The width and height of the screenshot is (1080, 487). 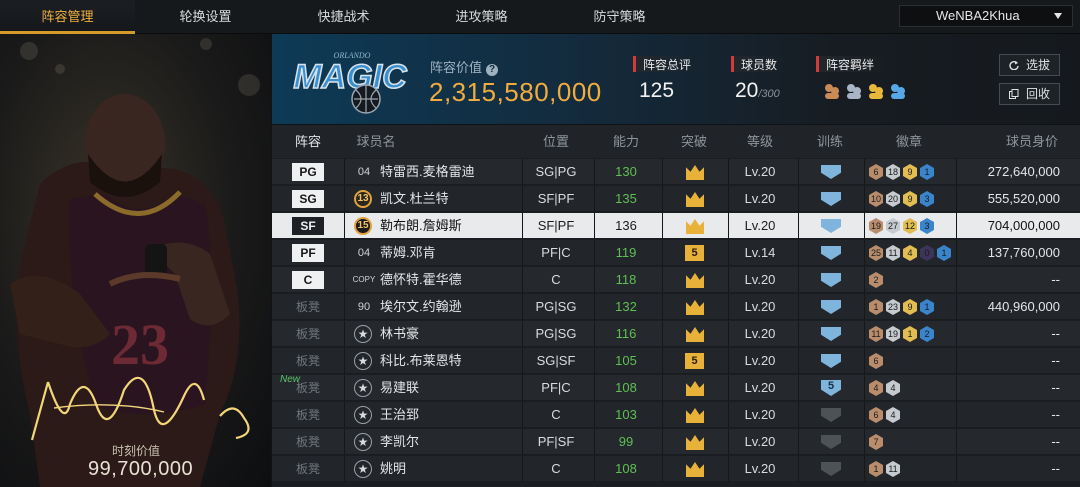 What do you see at coordinates (876, 388) in the screenshot?
I see `badge-icon: 4` at bounding box center [876, 388].